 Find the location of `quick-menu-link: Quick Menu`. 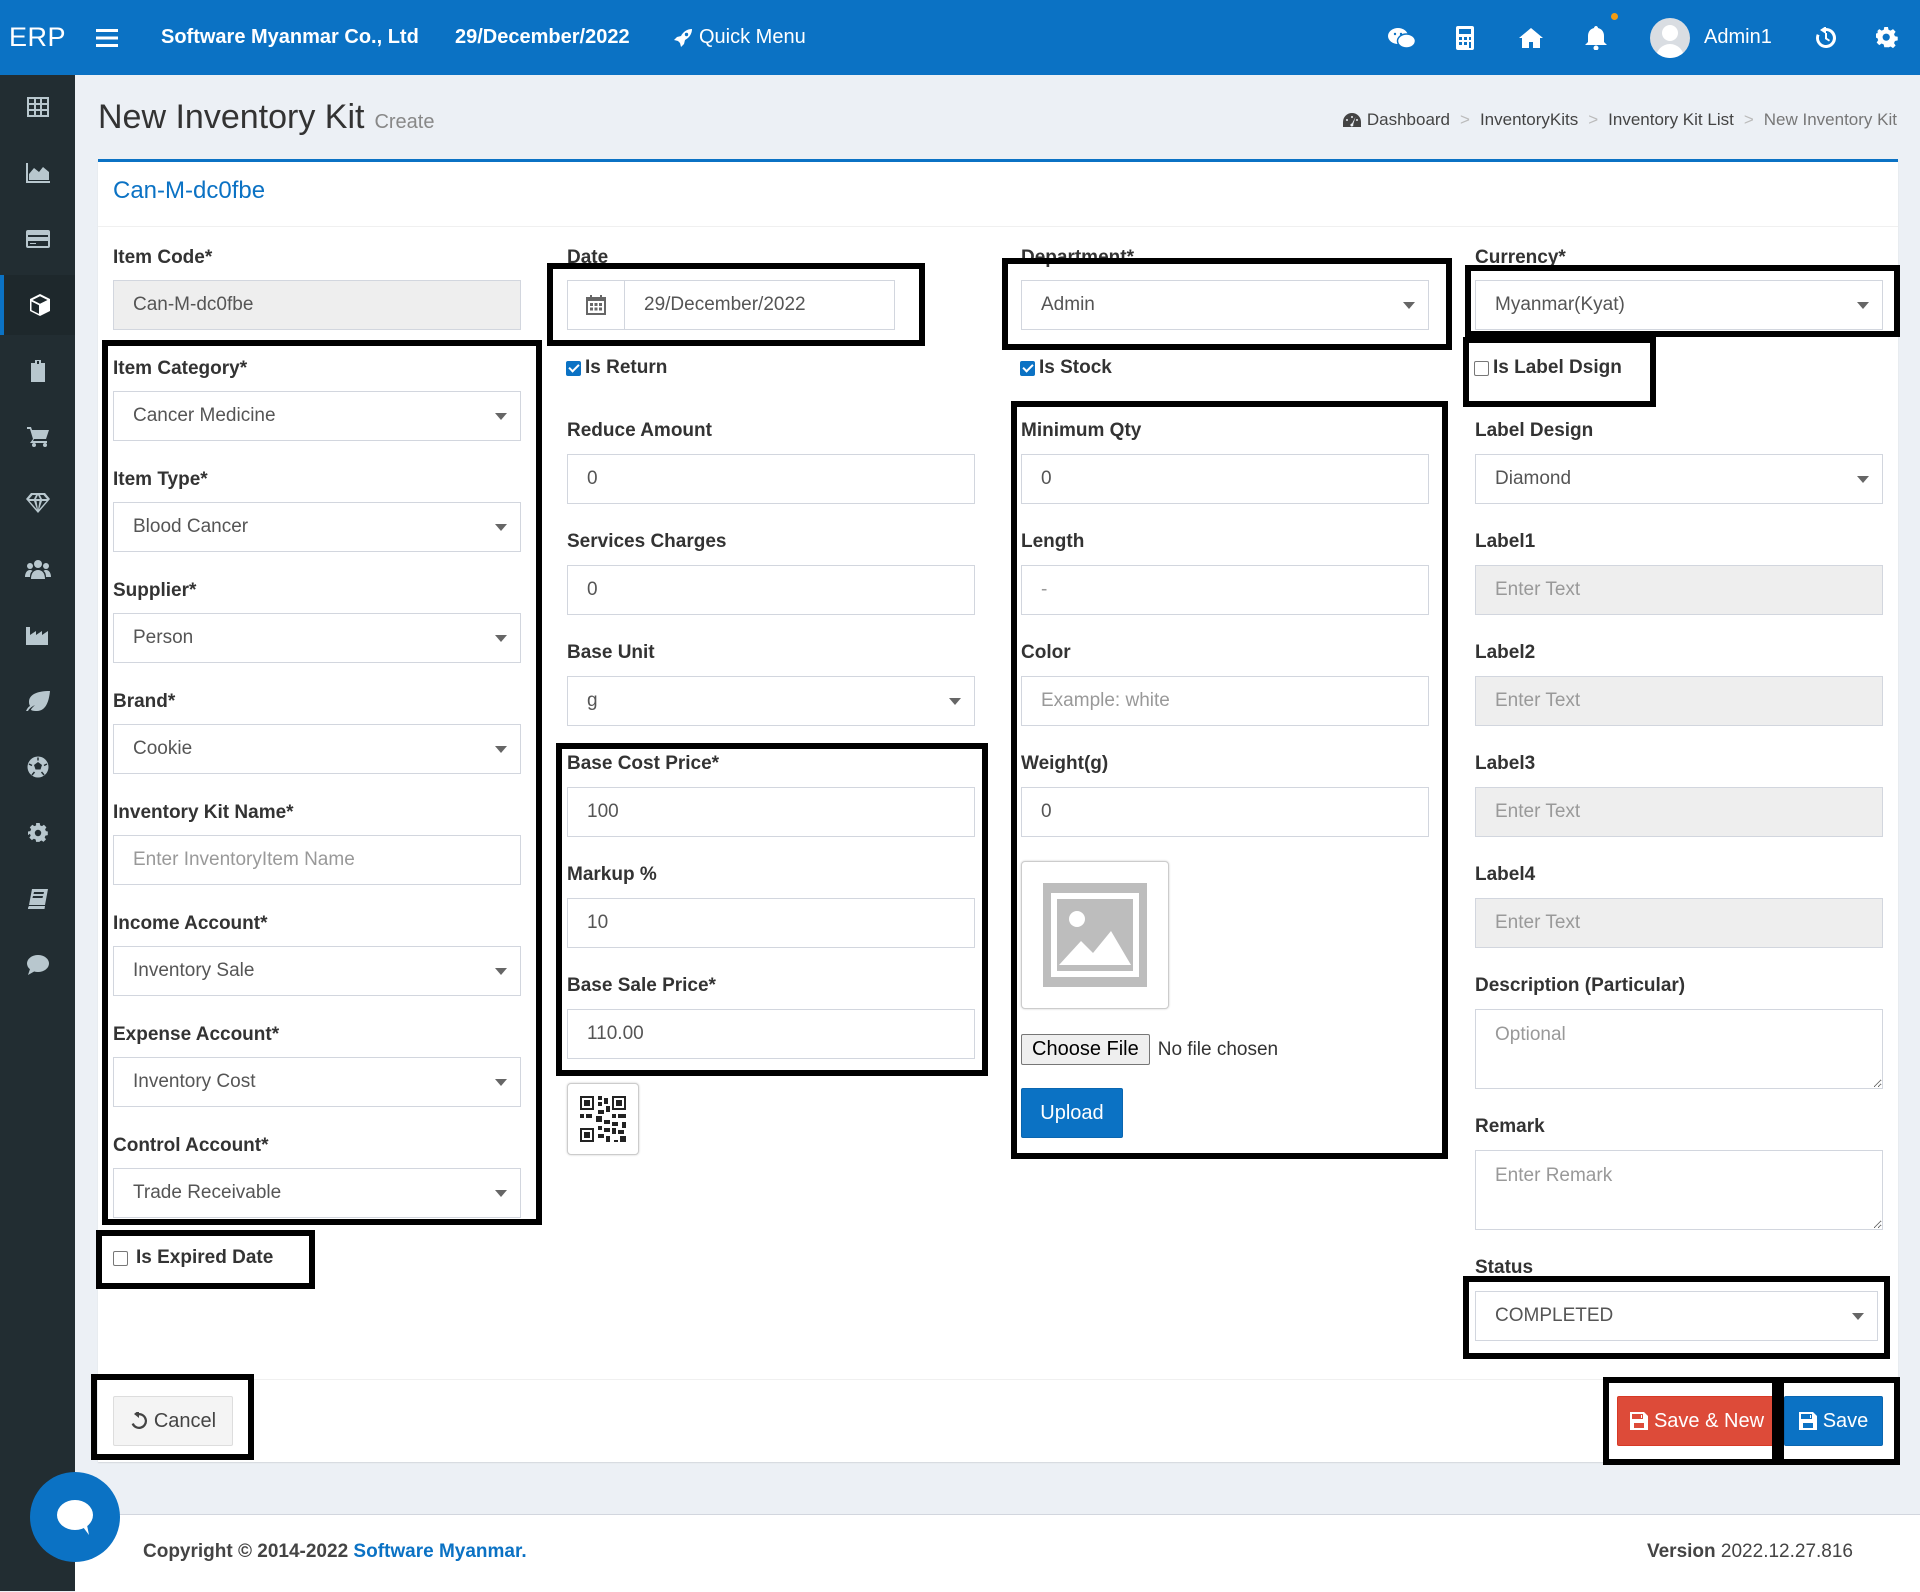

quick-menu-link: Quick Menu is located at coordinates (739, 37).